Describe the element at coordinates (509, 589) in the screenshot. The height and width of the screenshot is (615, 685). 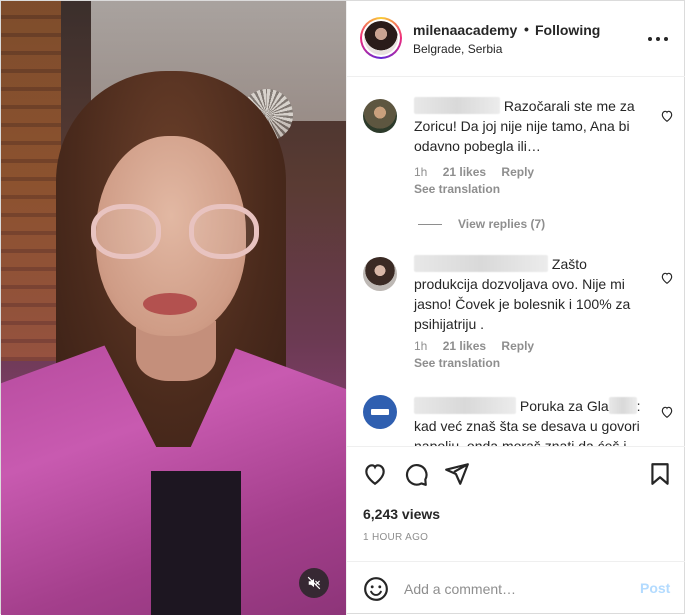
I see `comment-input` at that location.